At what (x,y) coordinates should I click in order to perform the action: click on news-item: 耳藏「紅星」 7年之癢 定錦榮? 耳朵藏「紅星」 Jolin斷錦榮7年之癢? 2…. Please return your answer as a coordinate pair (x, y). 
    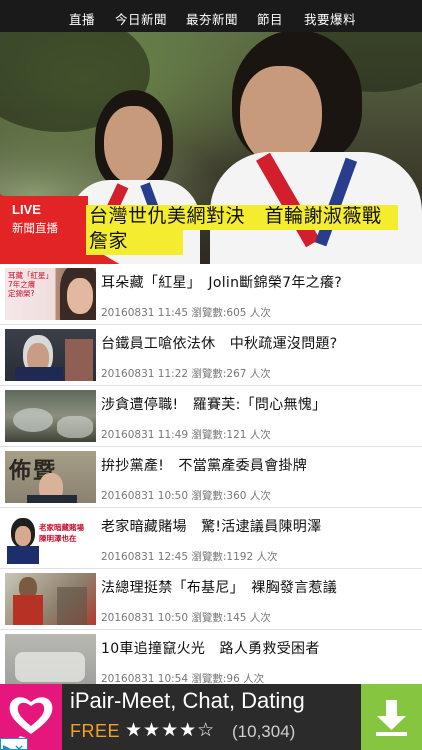
    Looking at the image, I should click on (211, 294).